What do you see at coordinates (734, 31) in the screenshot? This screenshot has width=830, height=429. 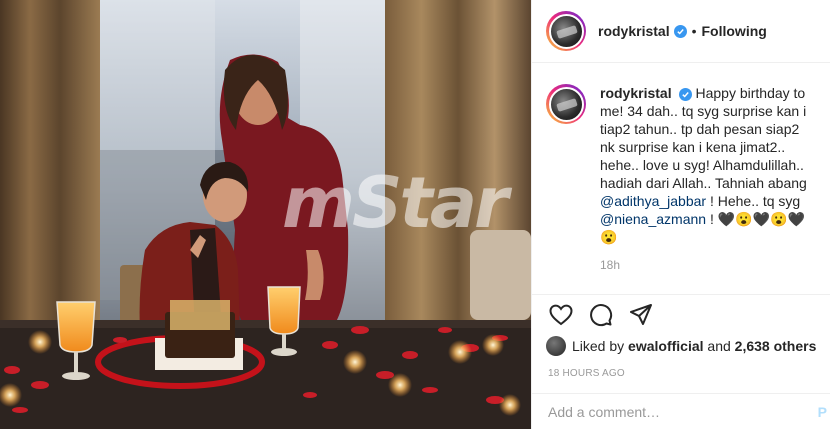 I see `following-button: Following` at bounding box center [734, 31].